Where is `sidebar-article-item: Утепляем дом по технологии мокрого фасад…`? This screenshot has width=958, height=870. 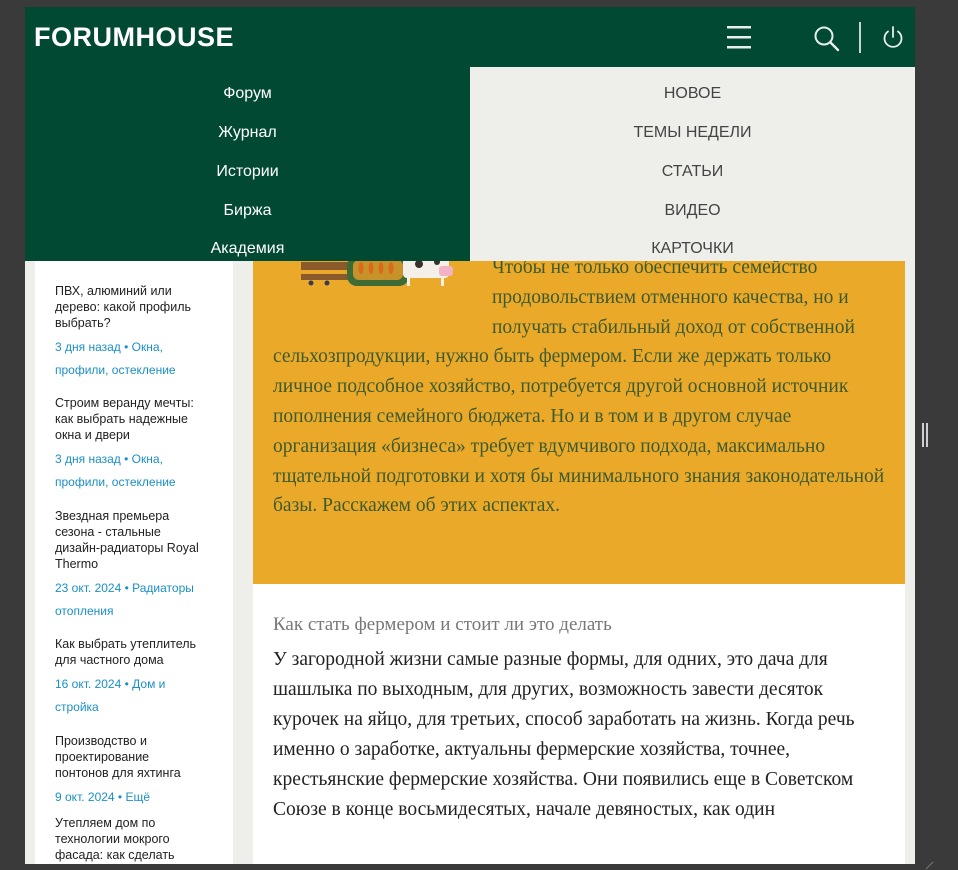 sidebar-article-item: Утепляем дом по технологии мокрого фасад… is located at coordinates (130, 839).